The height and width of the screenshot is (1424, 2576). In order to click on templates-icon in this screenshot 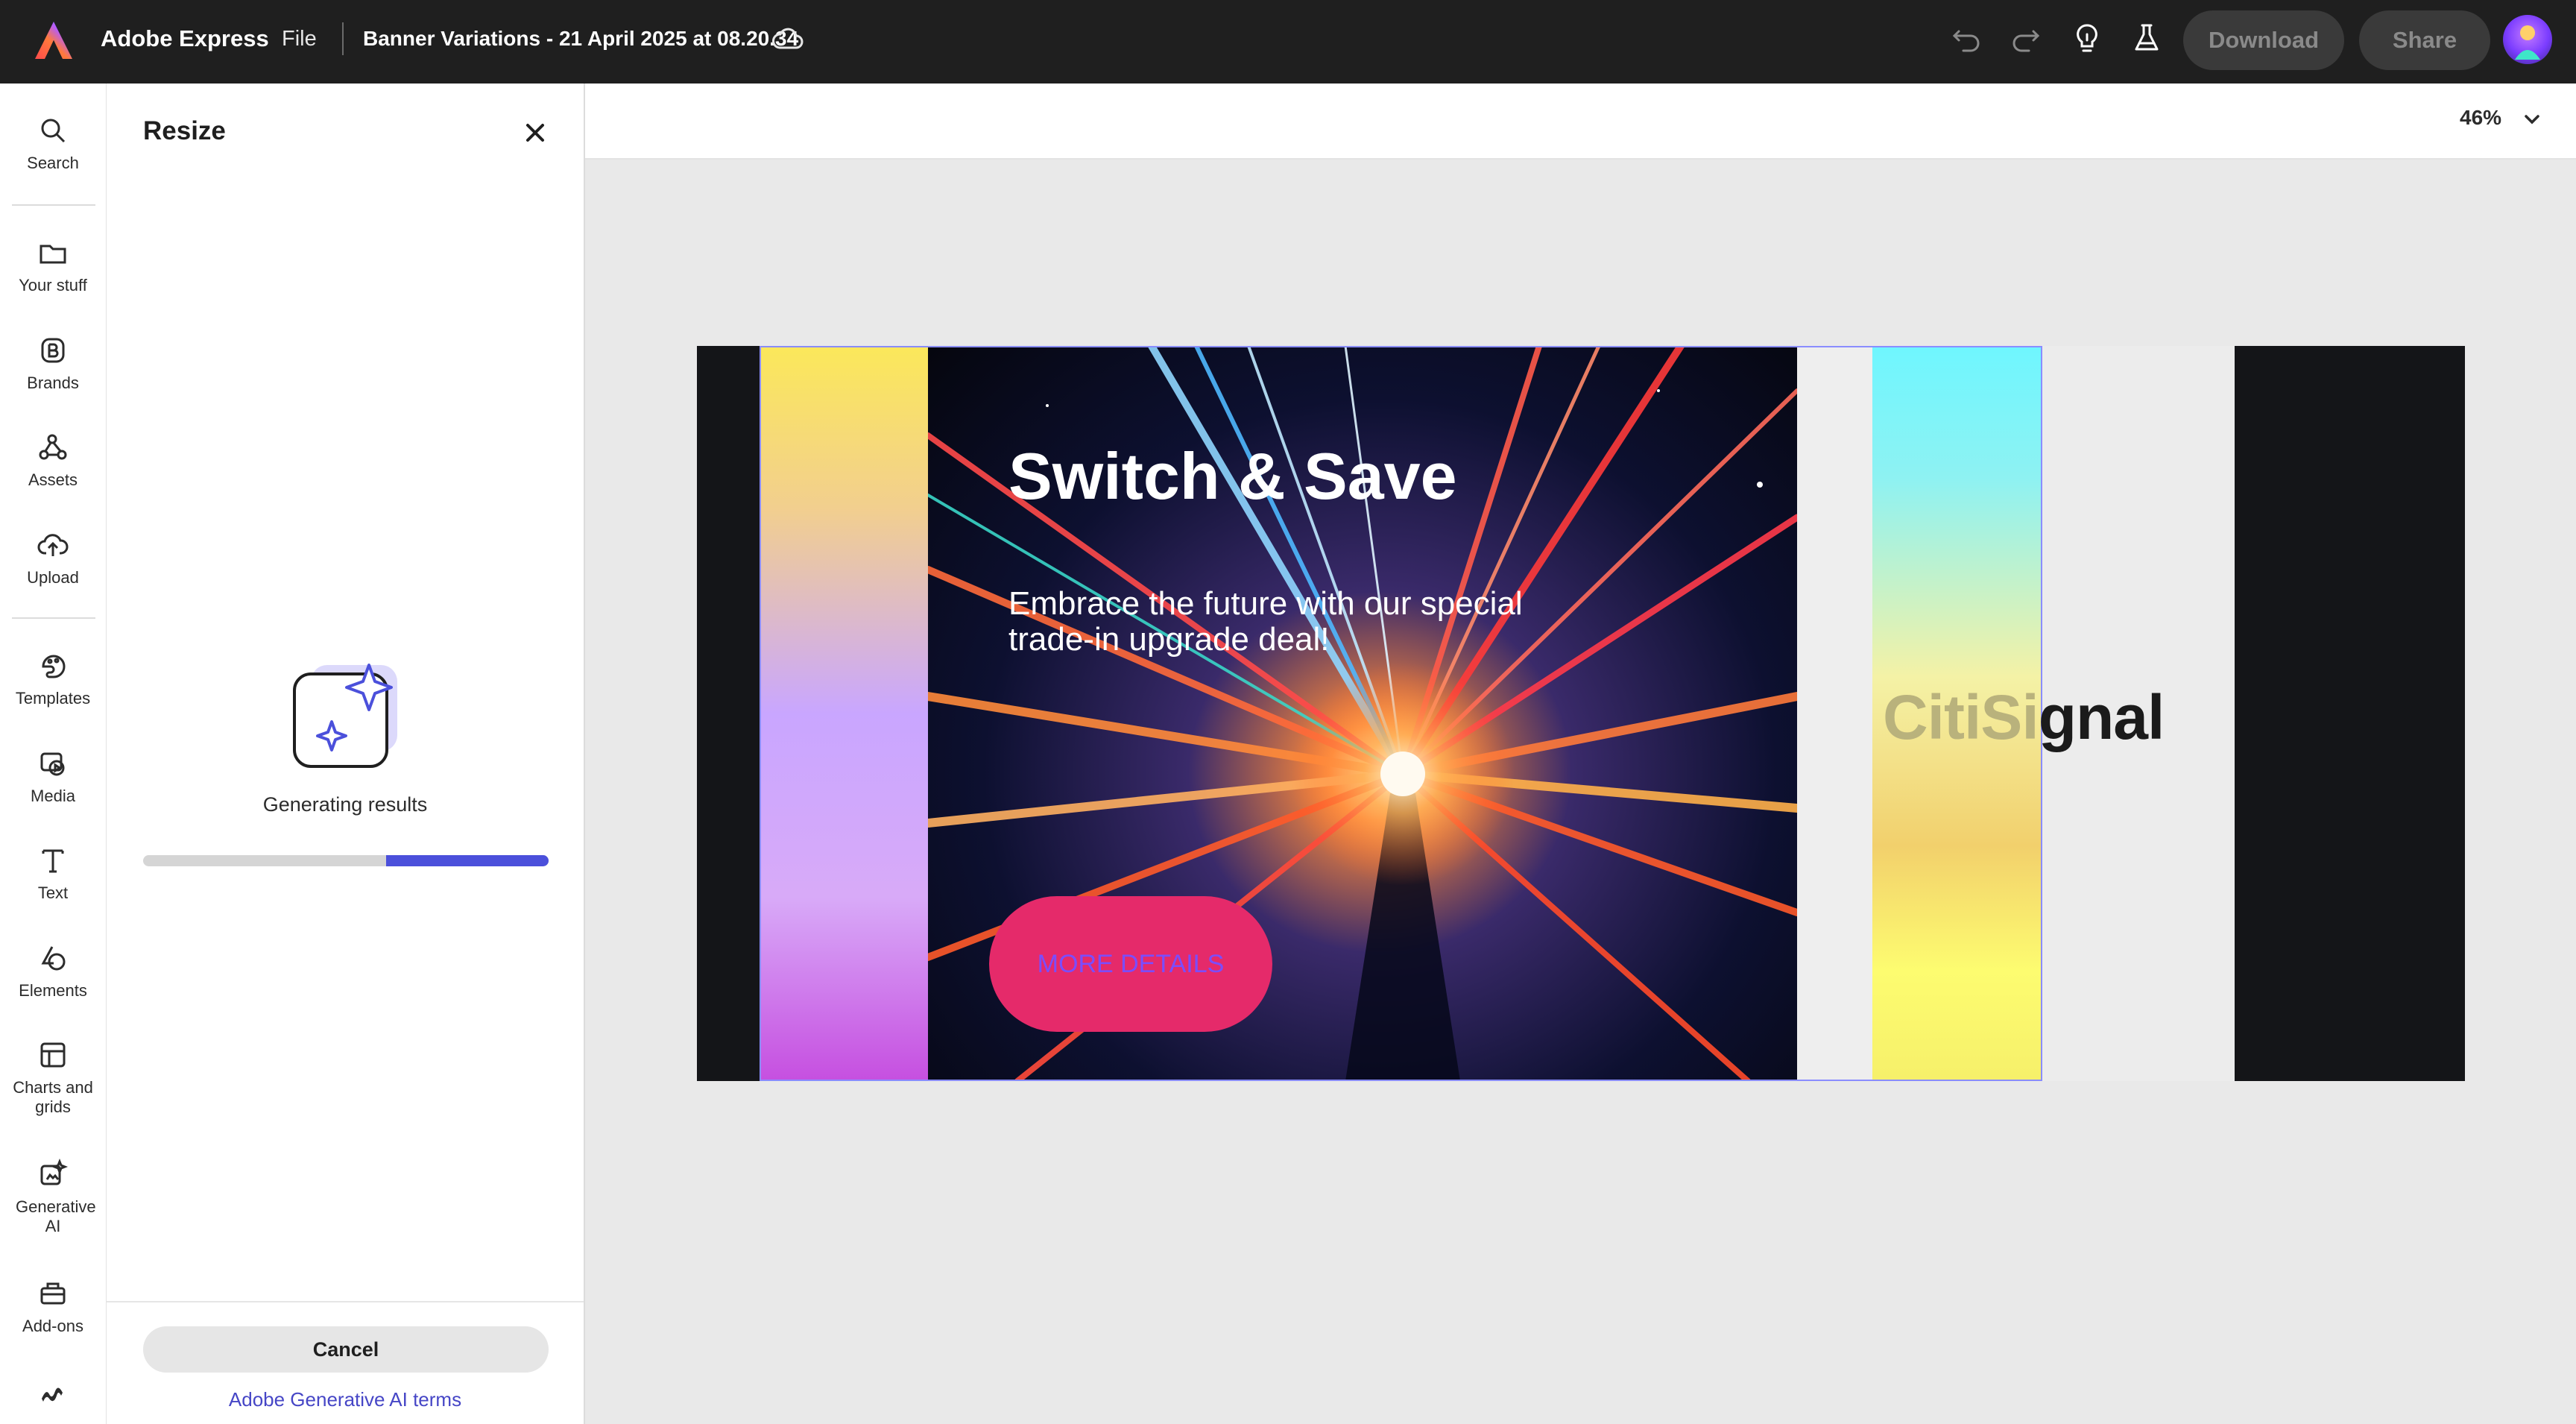, I will do `click(54, 666)`.